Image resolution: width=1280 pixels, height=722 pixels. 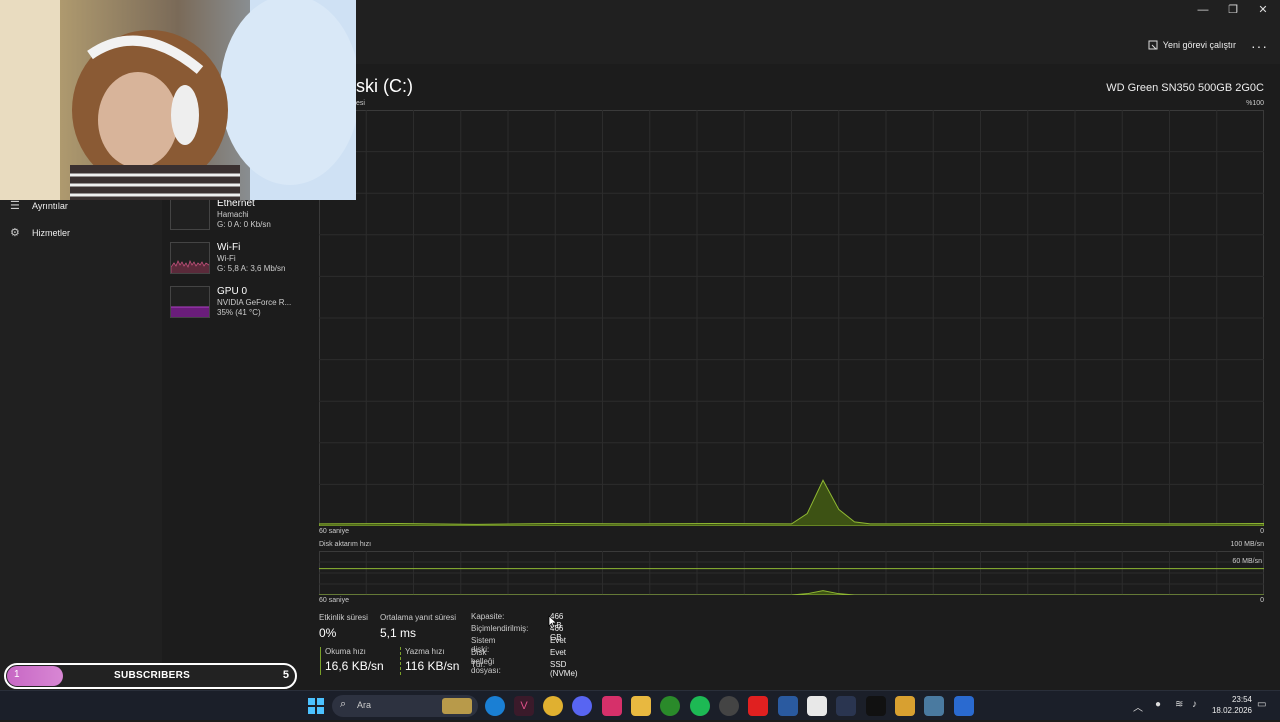 I want to click on nav-item-services: ⚙ Hizmetler, so click(x=40, y=233).